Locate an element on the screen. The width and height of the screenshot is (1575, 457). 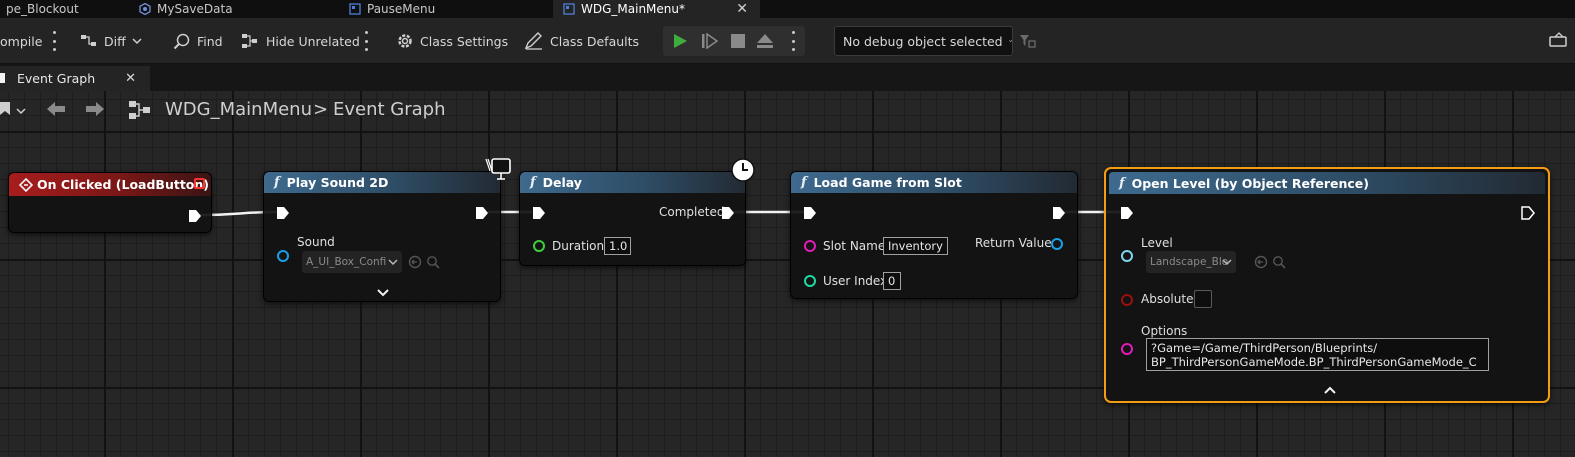
play-options-icon is located at coordinates (793, 41).